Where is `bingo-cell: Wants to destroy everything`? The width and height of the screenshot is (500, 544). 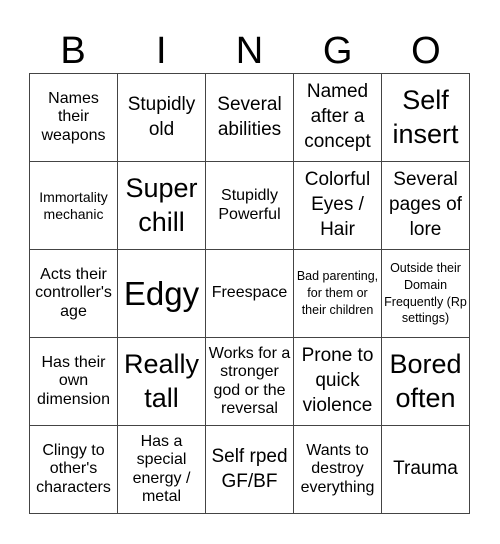 bingo-cell: Wants to destroy everything is located at coordinates (338, 470).